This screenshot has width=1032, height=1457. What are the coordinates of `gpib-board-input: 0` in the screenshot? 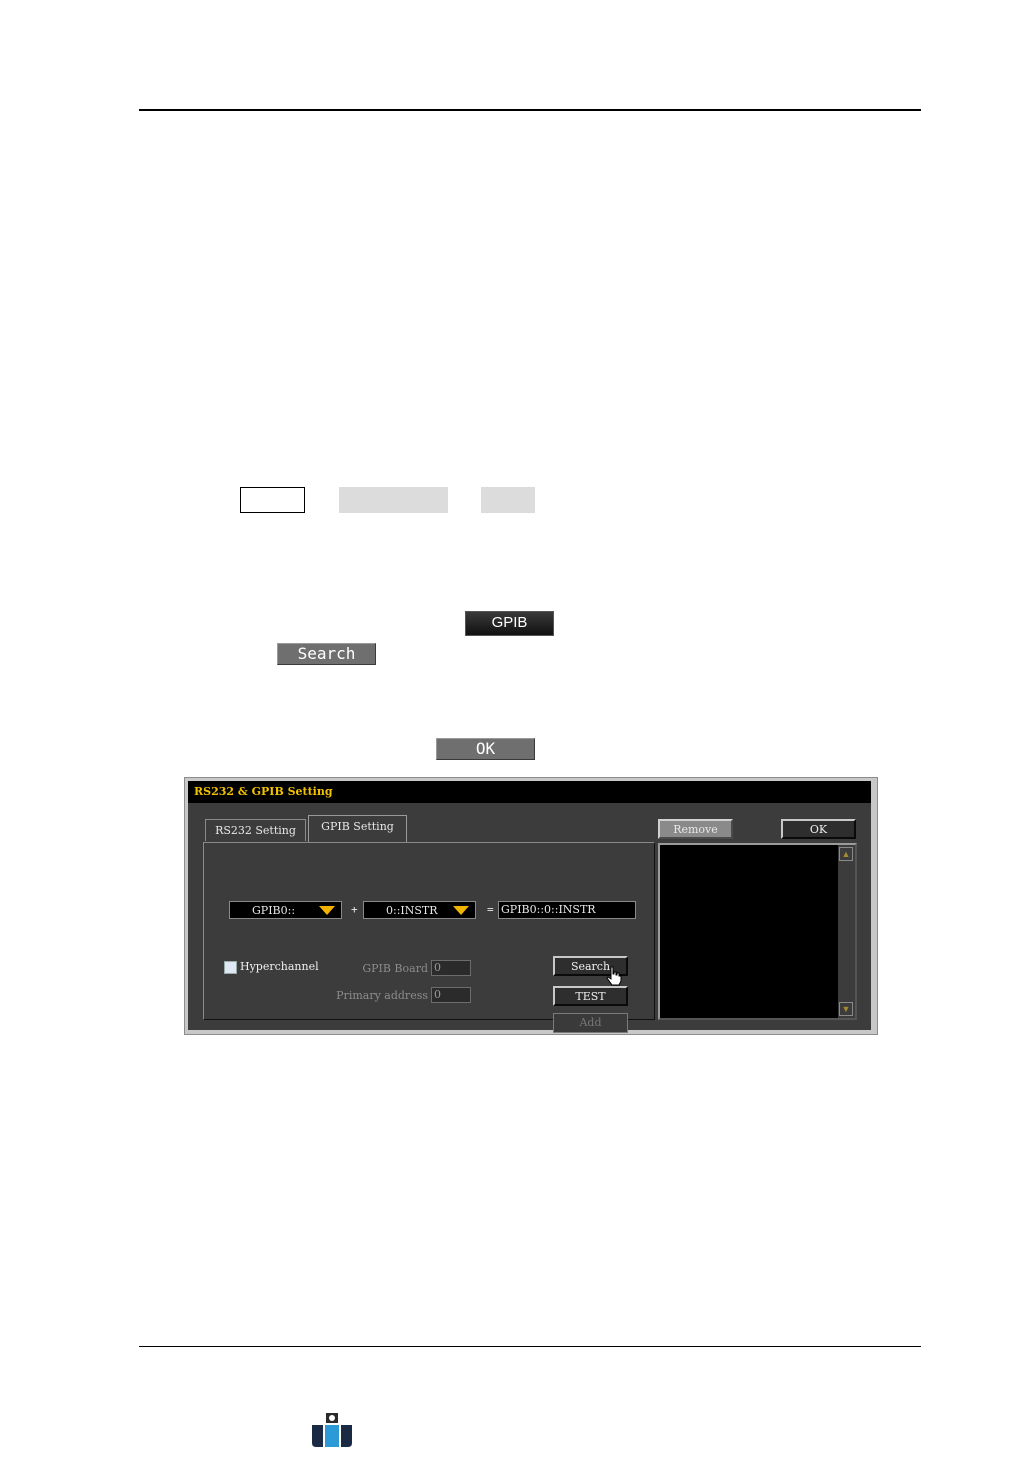 It's located at (451, 968).